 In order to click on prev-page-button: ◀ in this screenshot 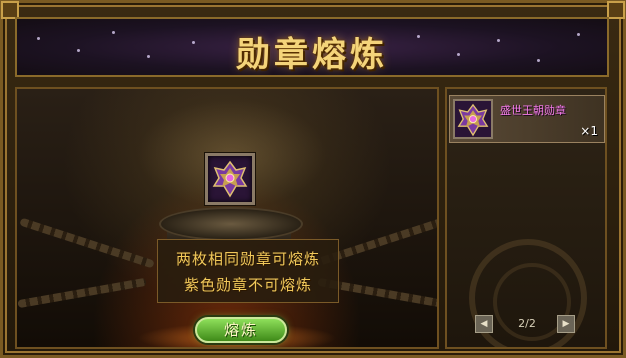, I will do `click(484, 324)`.